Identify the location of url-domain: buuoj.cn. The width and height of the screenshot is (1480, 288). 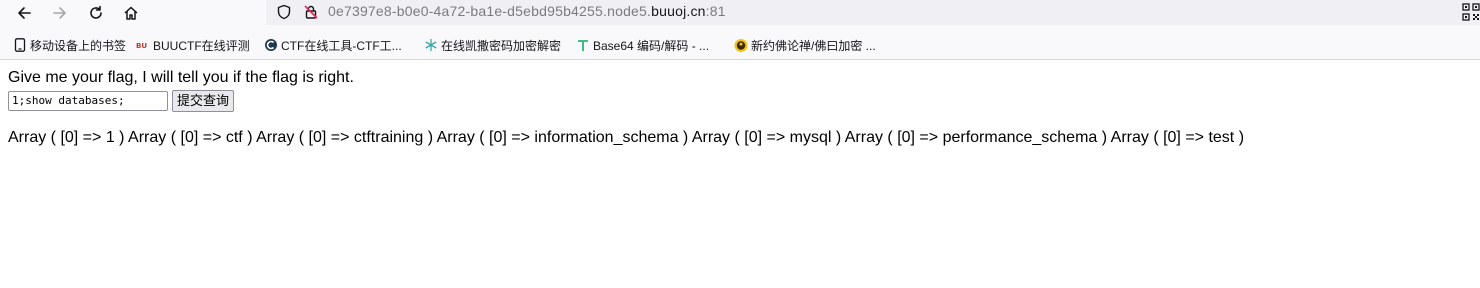
(678, 11).